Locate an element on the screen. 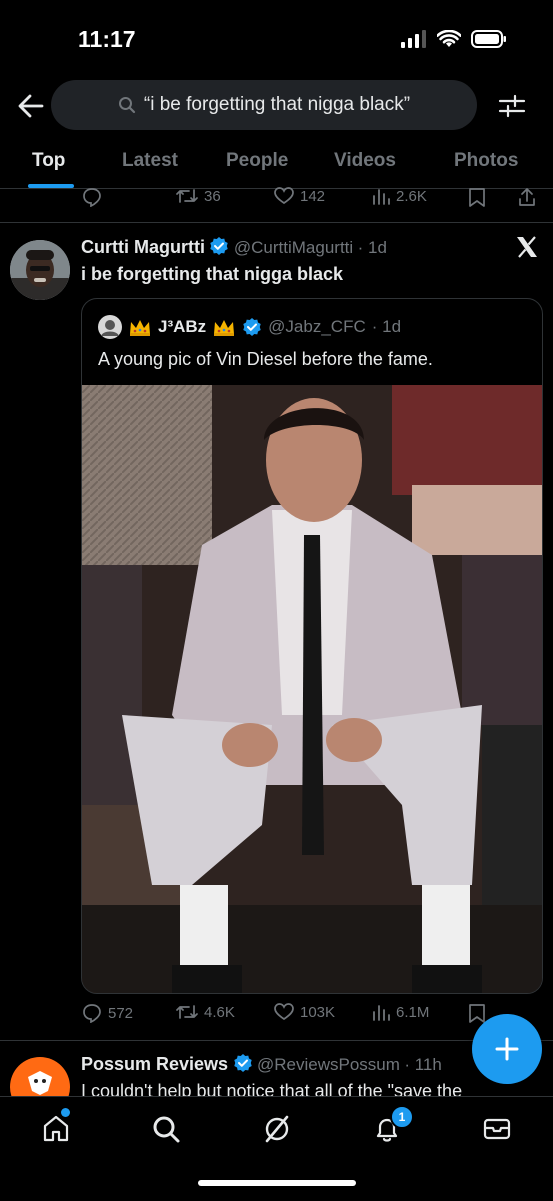  avatar-image is located at coordinates (40, 270).